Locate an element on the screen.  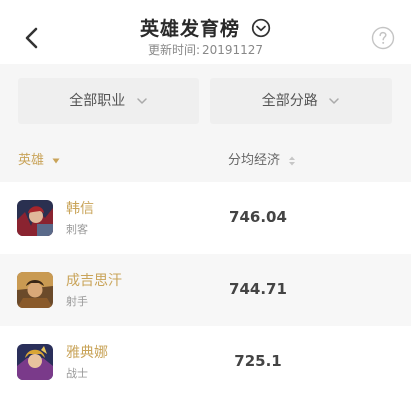
hero-column-label: 英雄 is located at coordinates (31, 160).